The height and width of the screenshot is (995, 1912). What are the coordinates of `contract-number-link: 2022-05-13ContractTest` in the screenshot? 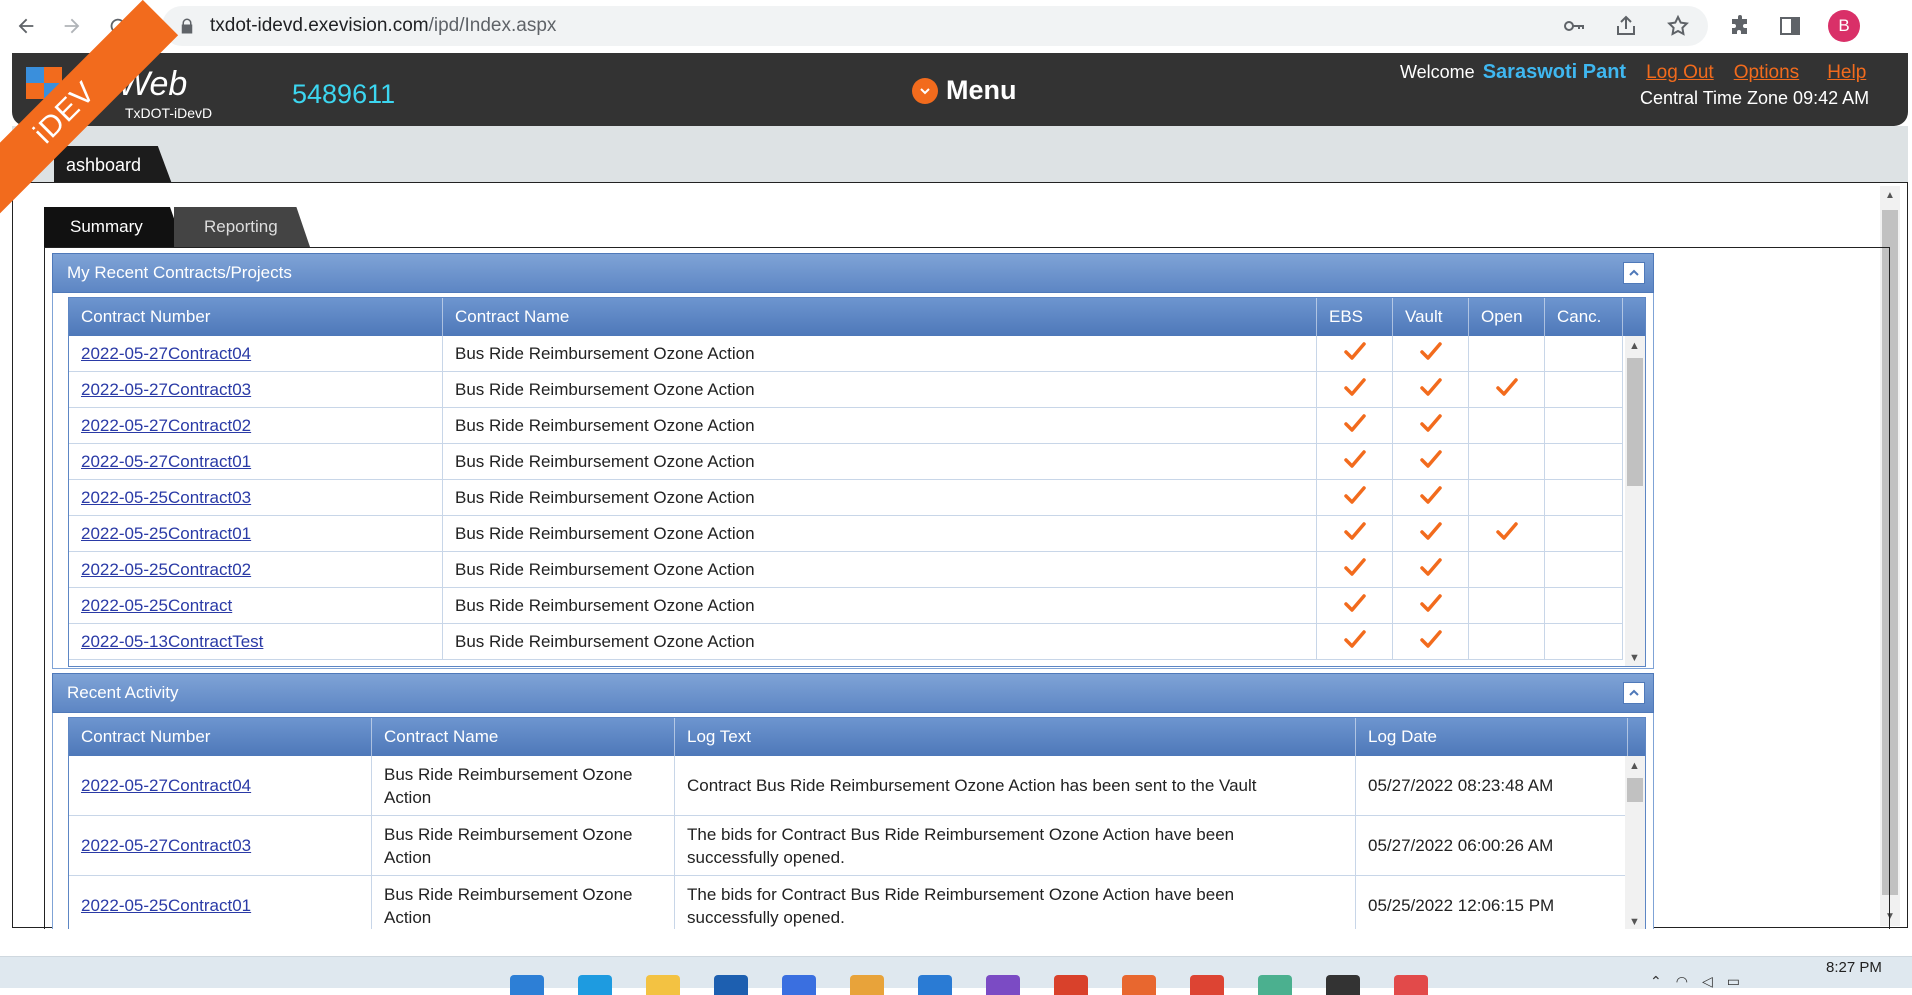 It's located at (256, 641).